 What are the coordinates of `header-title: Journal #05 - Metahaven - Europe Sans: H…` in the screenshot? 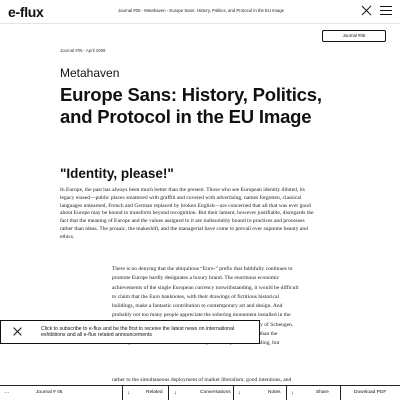 It's located at (201, 10).